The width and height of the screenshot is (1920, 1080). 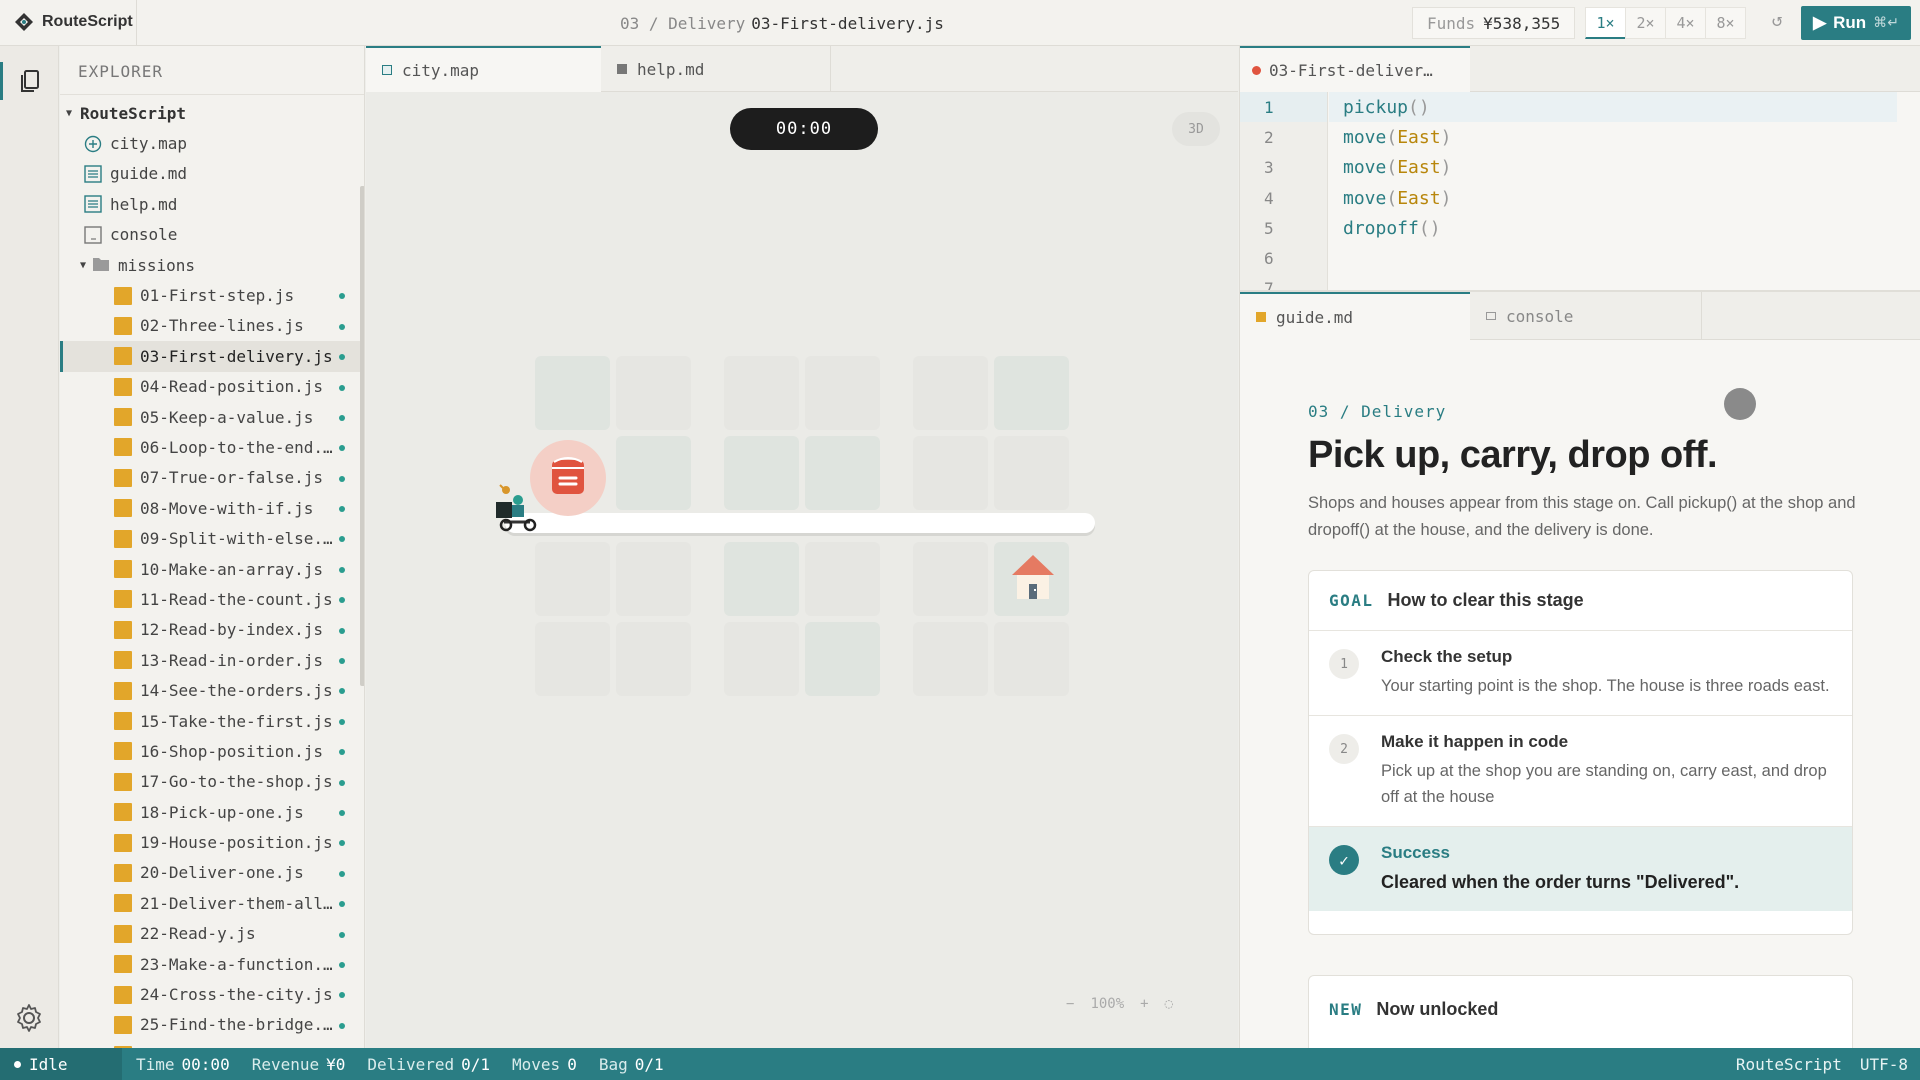 I want to click on tree-file-mission: 21-Deliver-them-all.js, so click(x=212, y=903).